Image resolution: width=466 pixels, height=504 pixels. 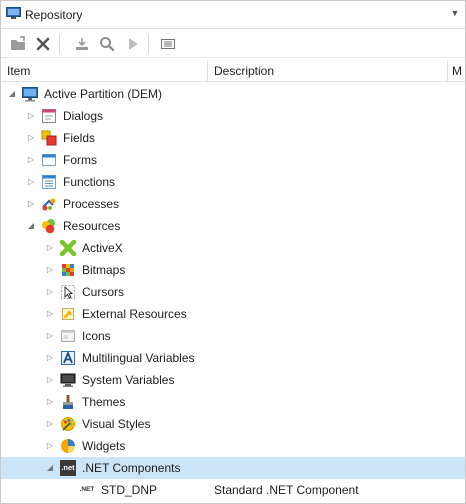 What do you see at coordinates (233, 358) in the screenshot?
I see `tree-item-multilingual-variables: ▷ Multilingual Variables` at bounding box center [233, 358].